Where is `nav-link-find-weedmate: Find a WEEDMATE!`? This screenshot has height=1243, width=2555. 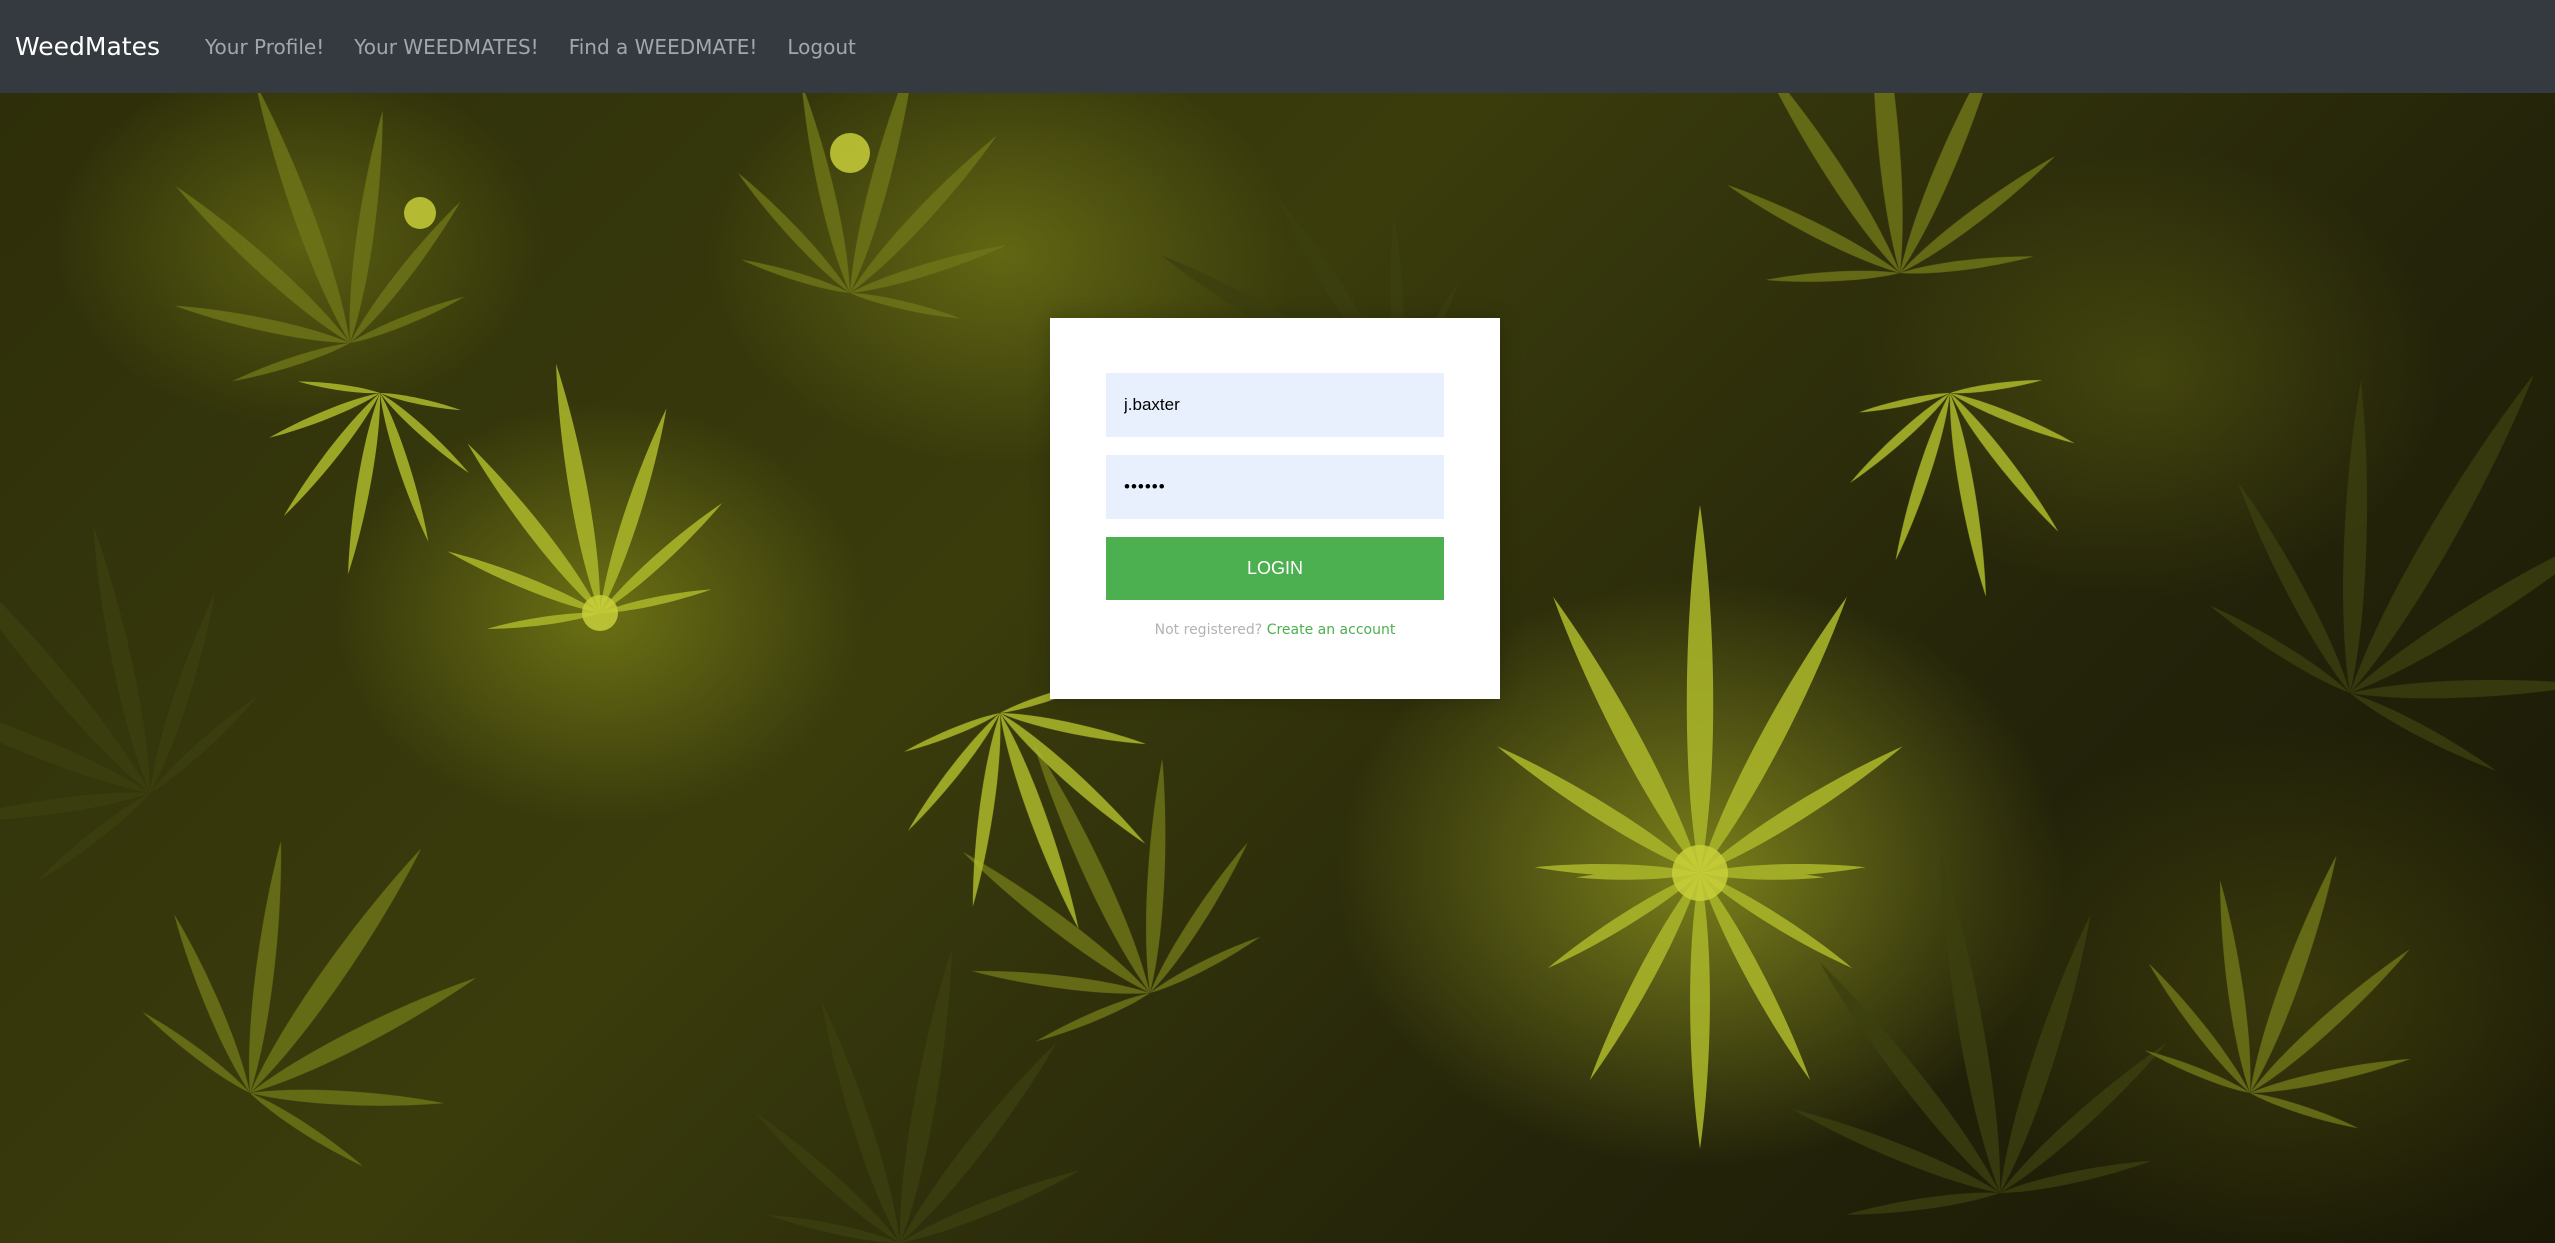
nav-link-find-weedmate: Find a WEEDMATE! is located at coordinates (663, 47).